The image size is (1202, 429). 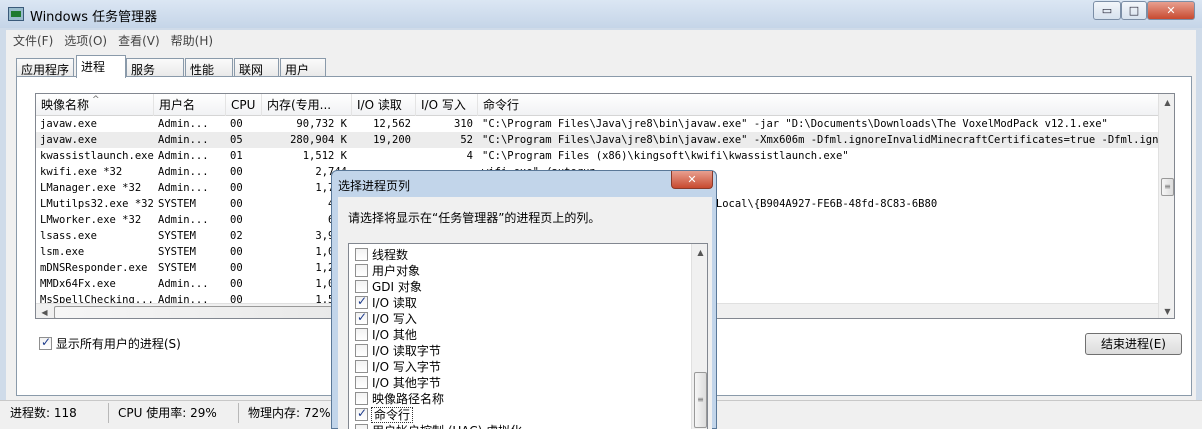 What do you see at coordinates (397, 287) in the screenshot?
I see `column-option-label: GDI 对象` at bounding box center [397, 287].